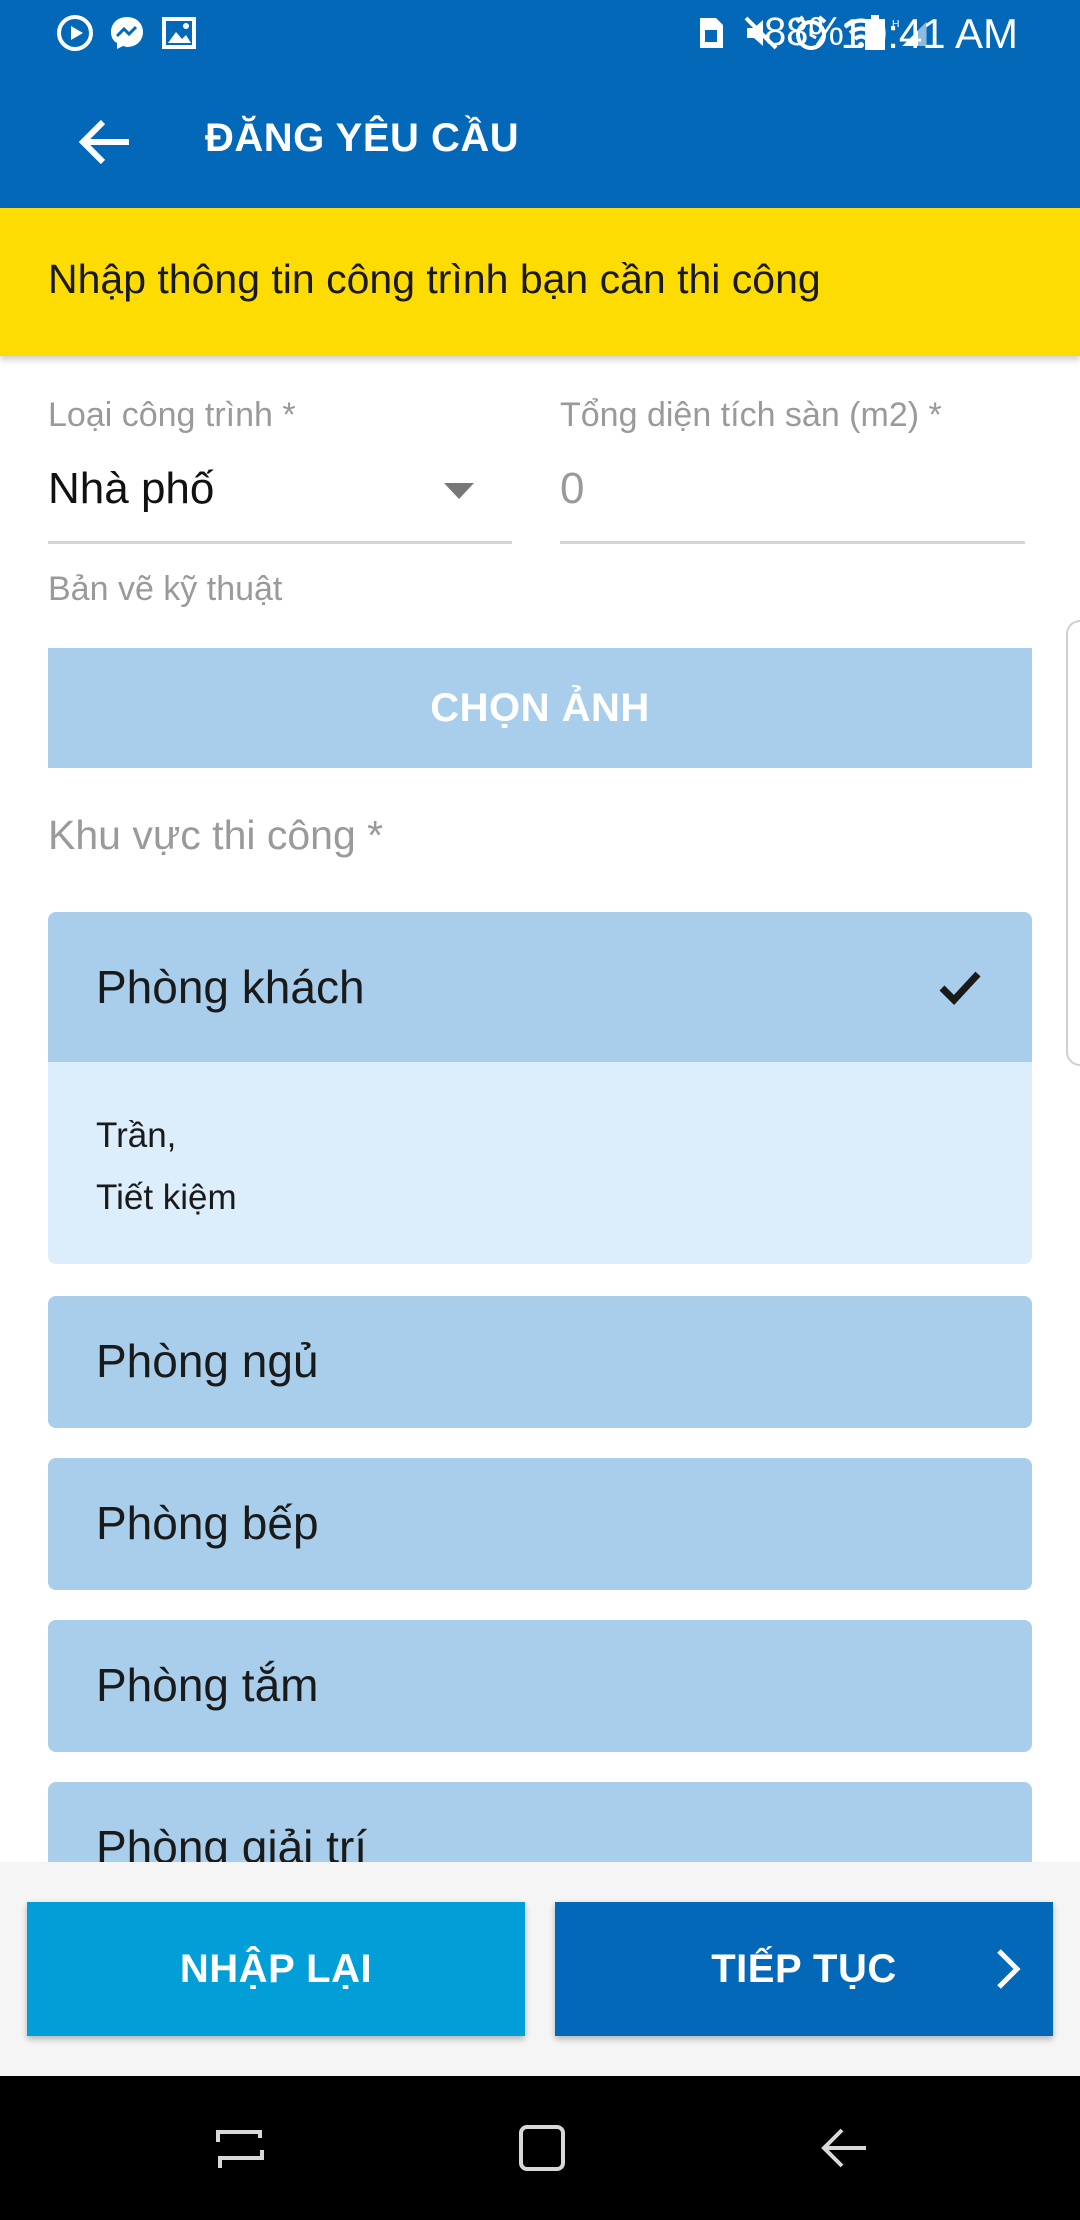 This screenshot has width=1080, height=2220. What do you see at coordinates (131, 488) in the screenshot?
I see `building-type-value: Nhà phố` at bounding box center [131, 488].